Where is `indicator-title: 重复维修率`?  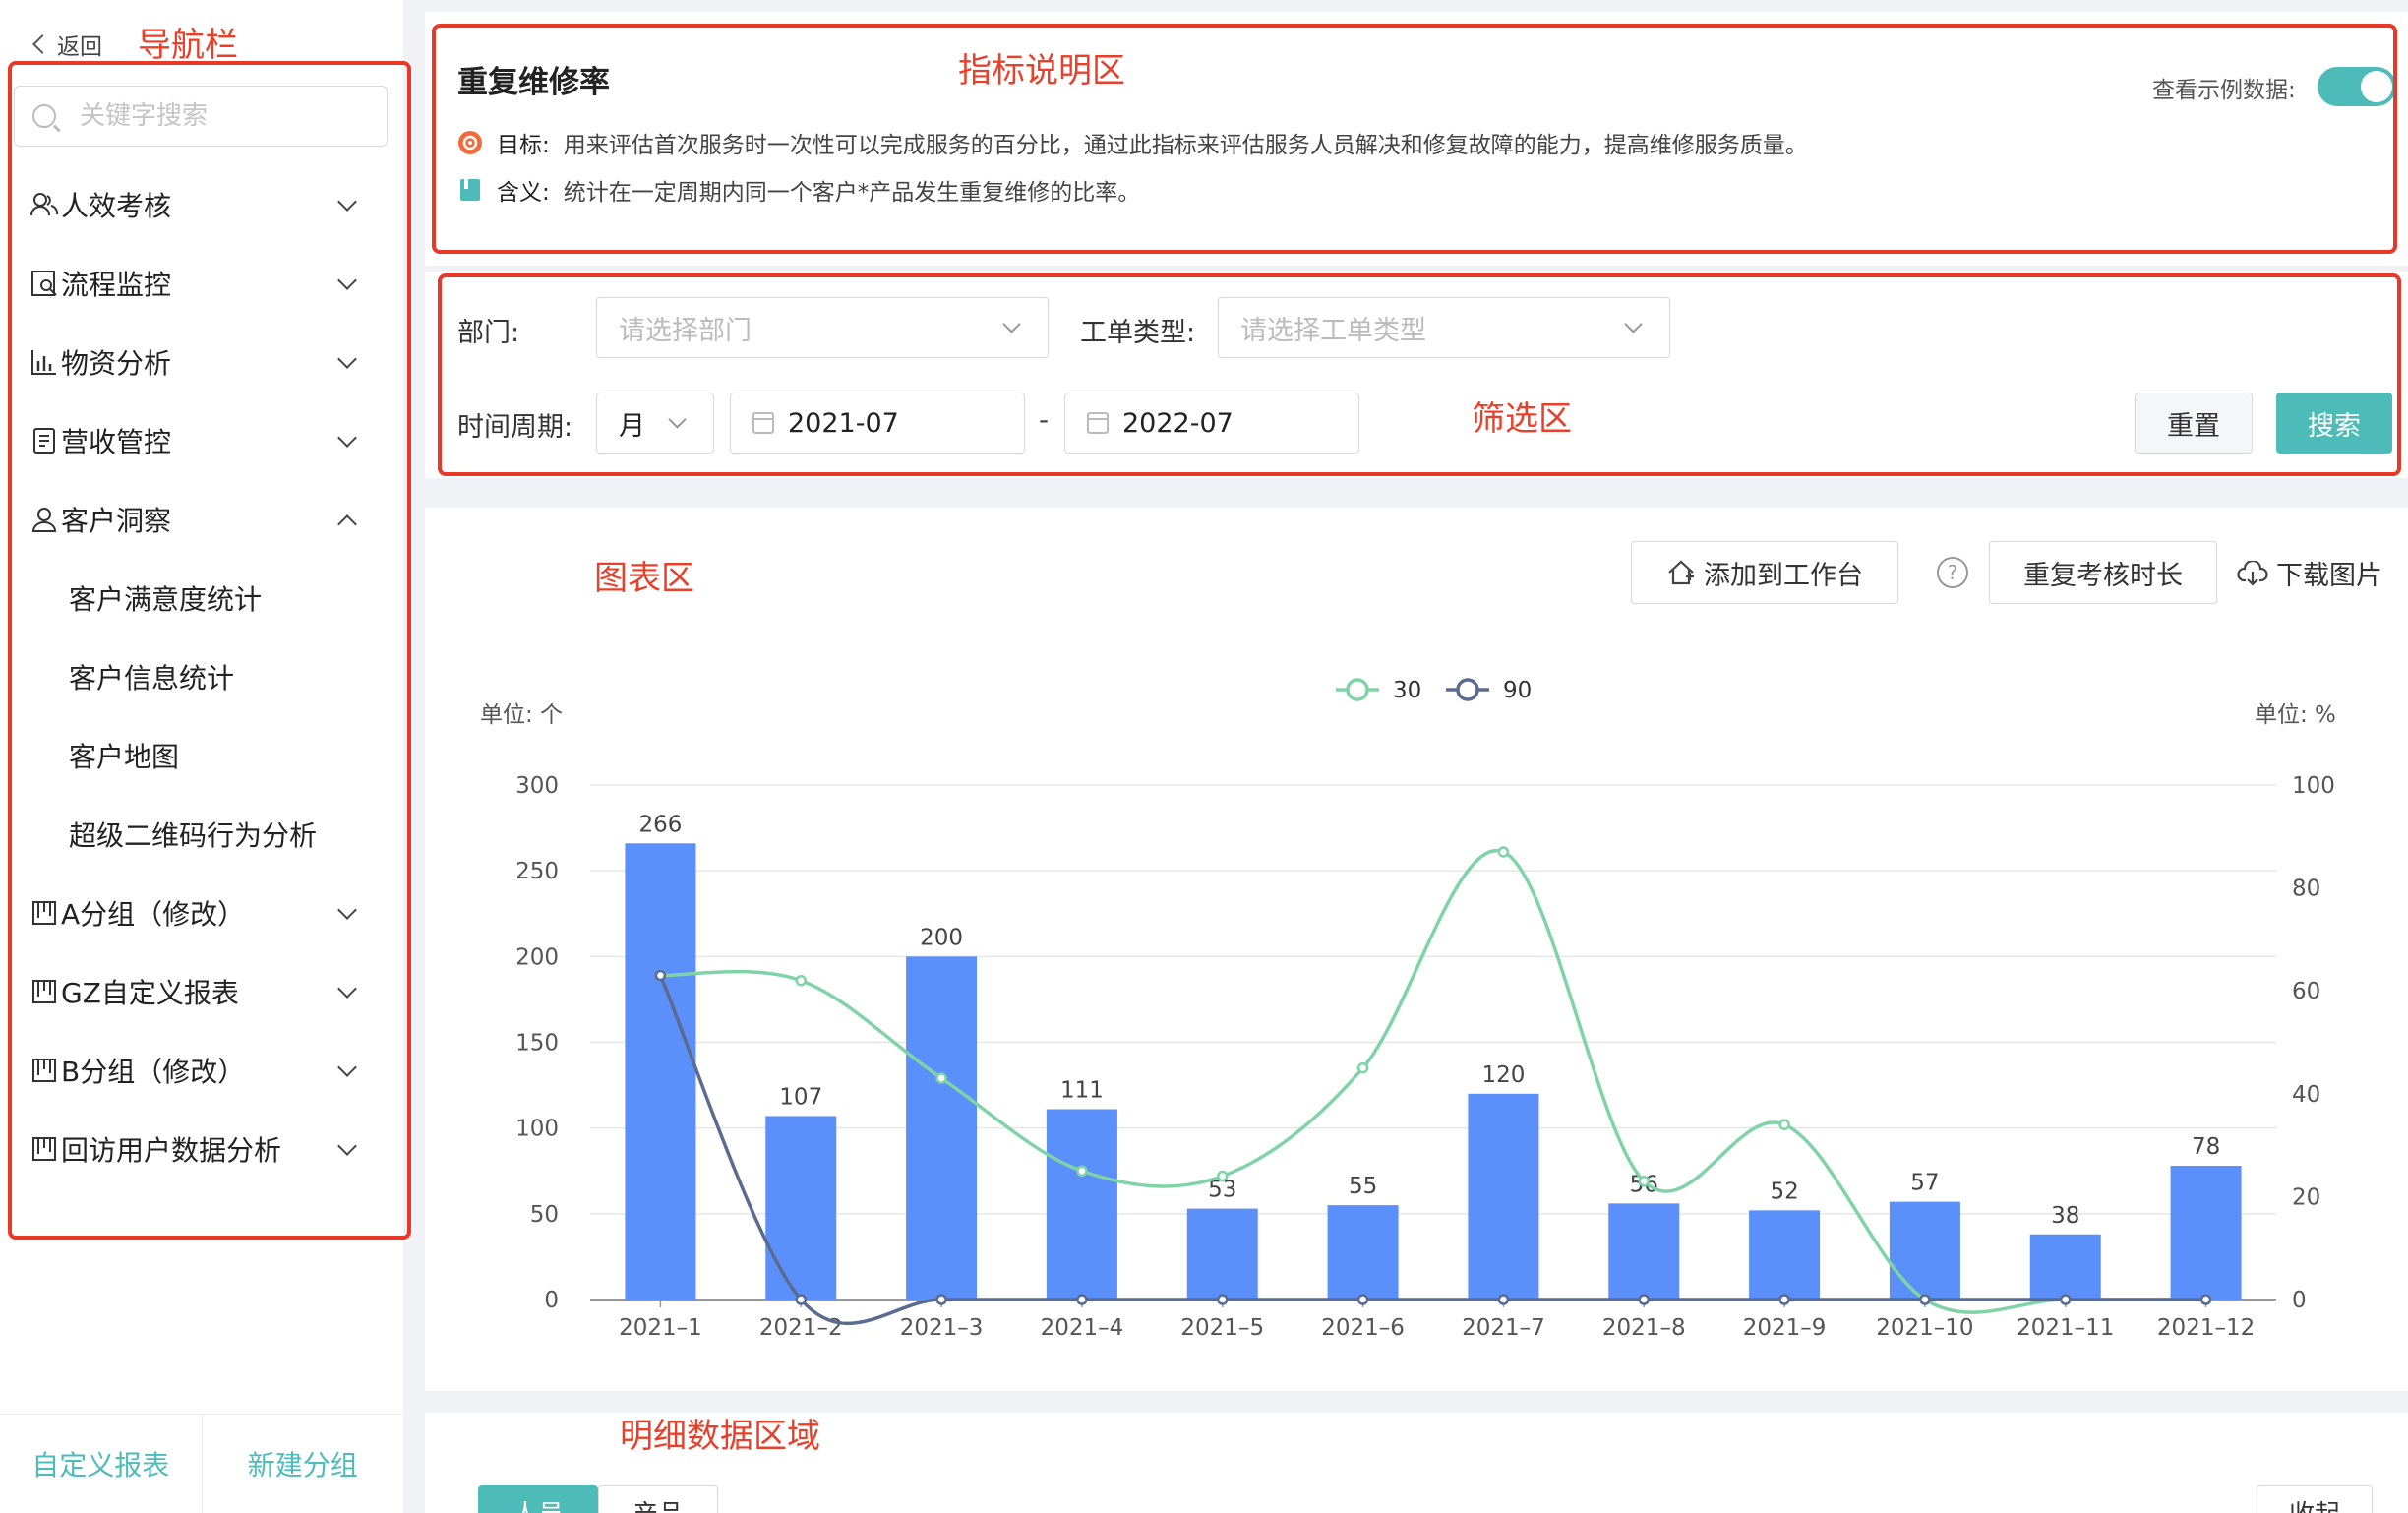 indicator-title: 重复维修率 is located at coordinates (533, 82).